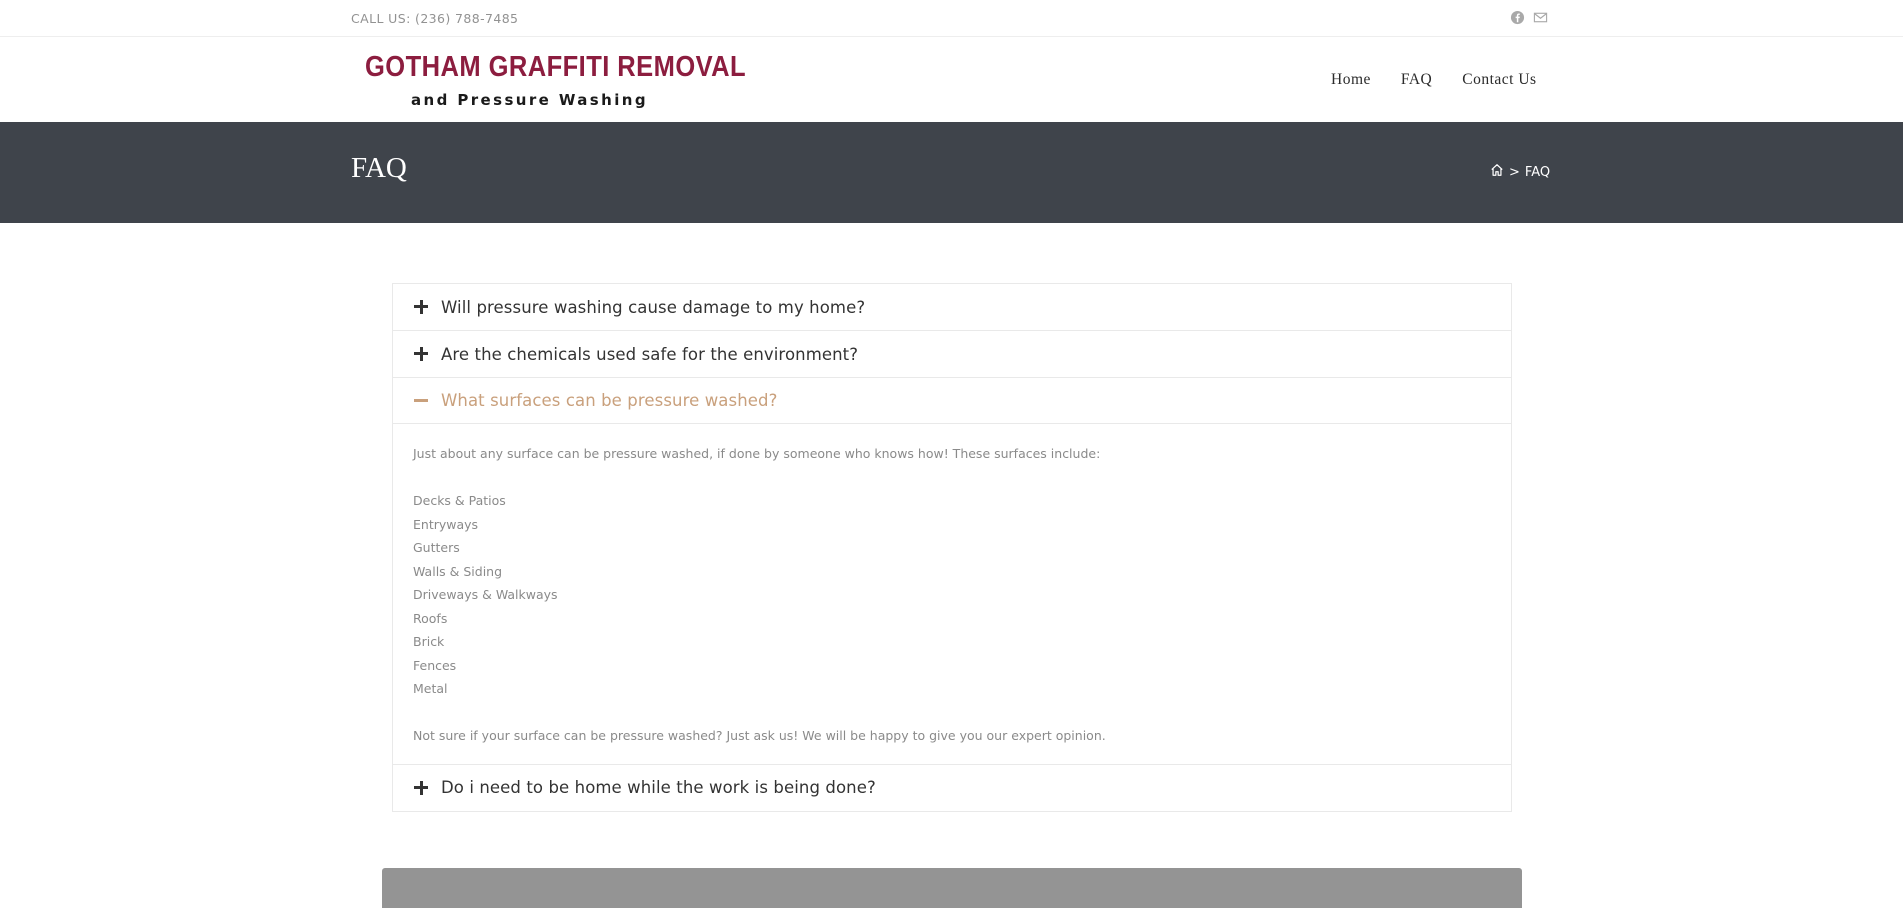 This screenshot has width=1903, height=908. What do you see at coordinates (430, 688) in the screenshot?
I see `surface-item: Metal` at bounding box center [430, 688].